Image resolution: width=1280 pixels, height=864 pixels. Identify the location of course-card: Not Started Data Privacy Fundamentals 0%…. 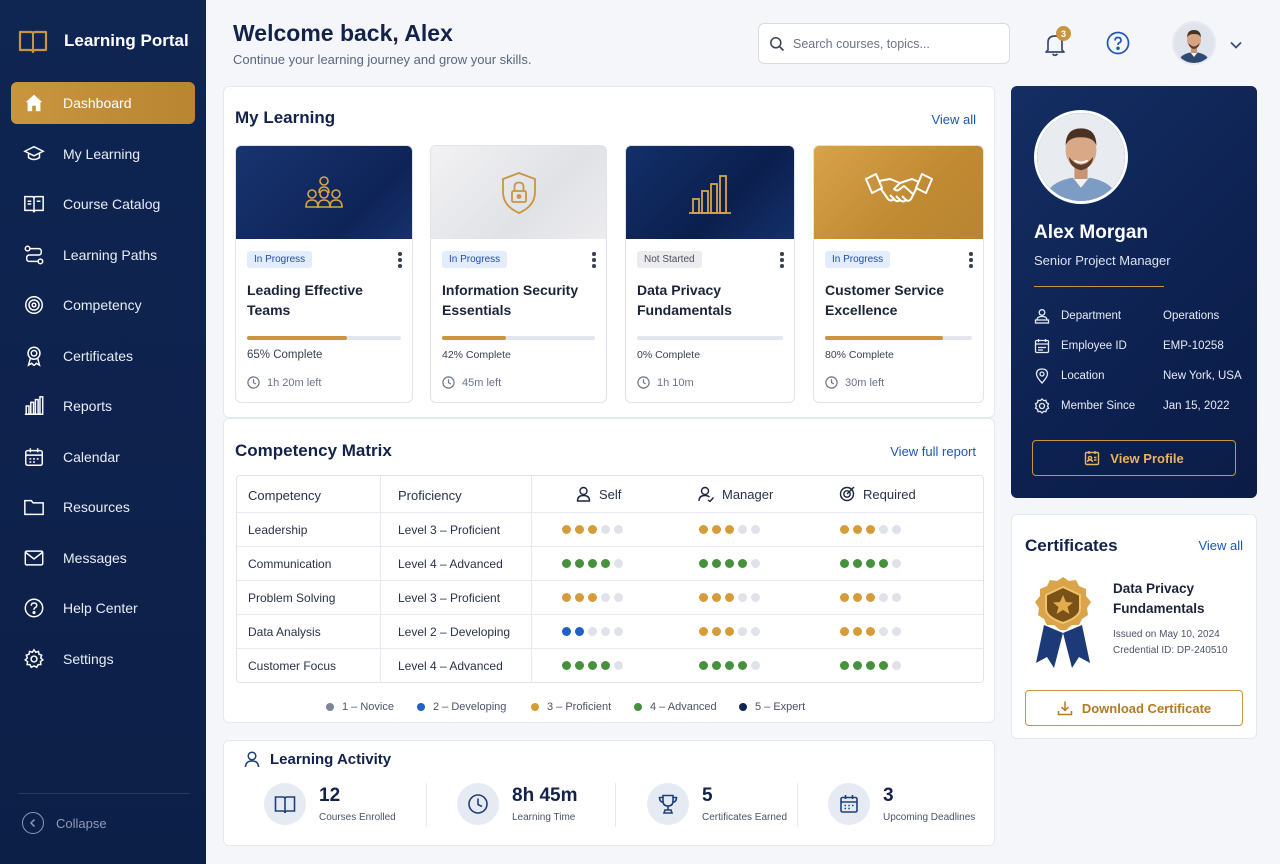
(710, 274).